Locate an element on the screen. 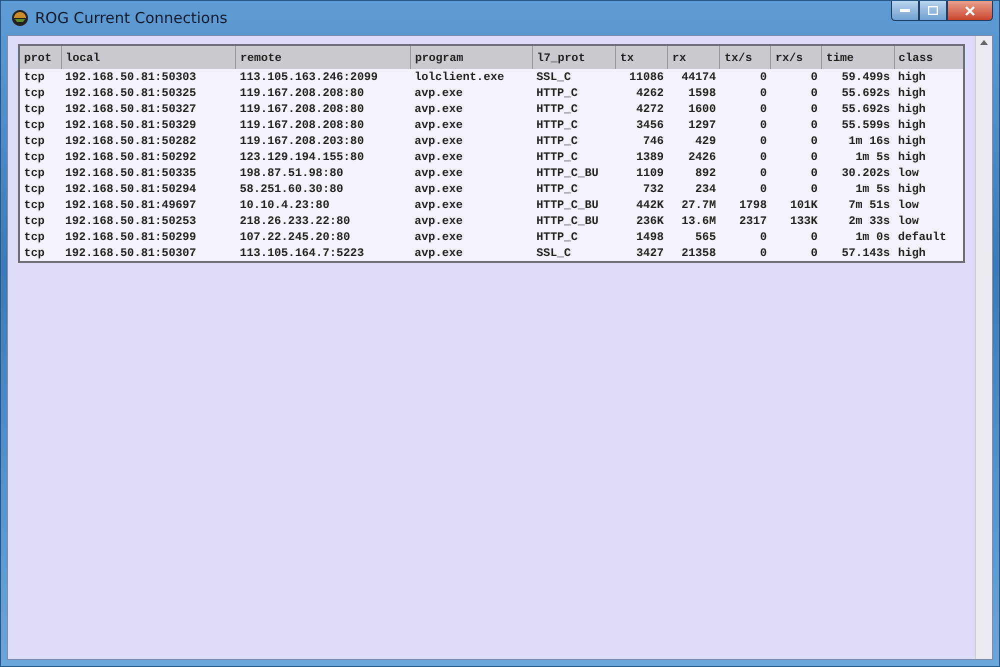  column-header: local is located at coordinates (148, 57).